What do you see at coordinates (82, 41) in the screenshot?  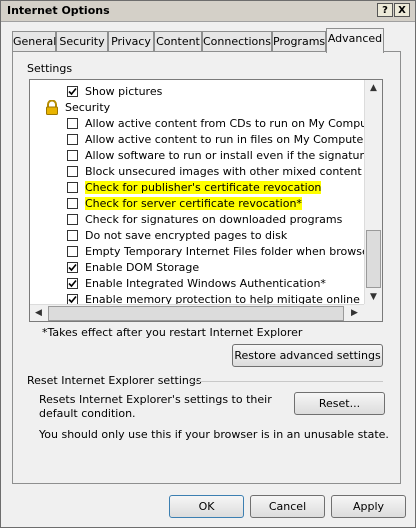 I see `tab-security: Security` at bounding box center [82, 41].